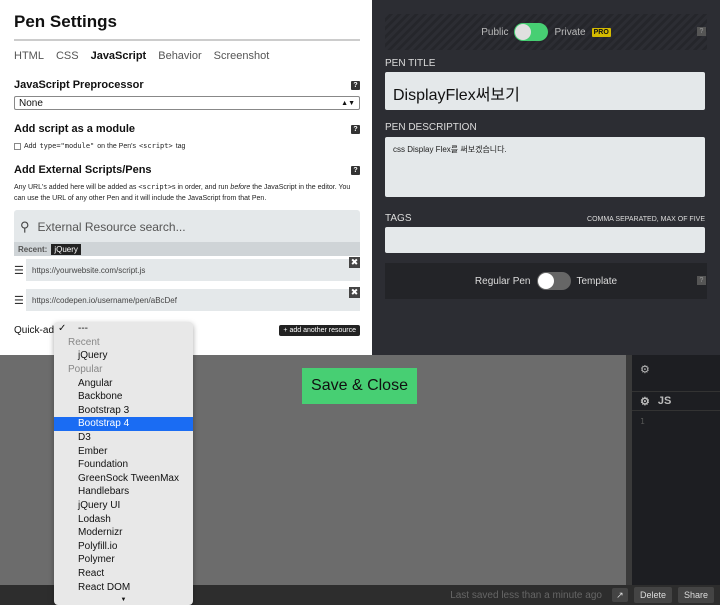 The width and height of the screenshot is (720, 605). I want to click on js-panel-header: ⚙ JS, so click(676, 401).